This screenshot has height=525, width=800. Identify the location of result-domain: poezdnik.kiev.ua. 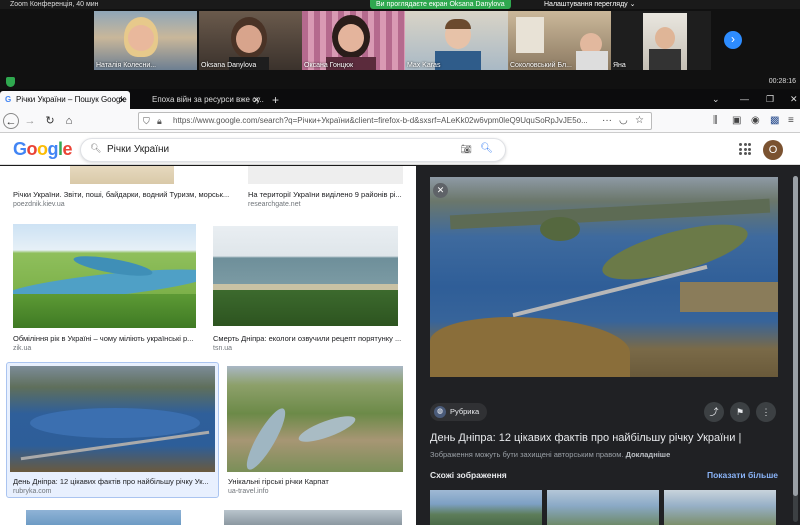
(39, 204).